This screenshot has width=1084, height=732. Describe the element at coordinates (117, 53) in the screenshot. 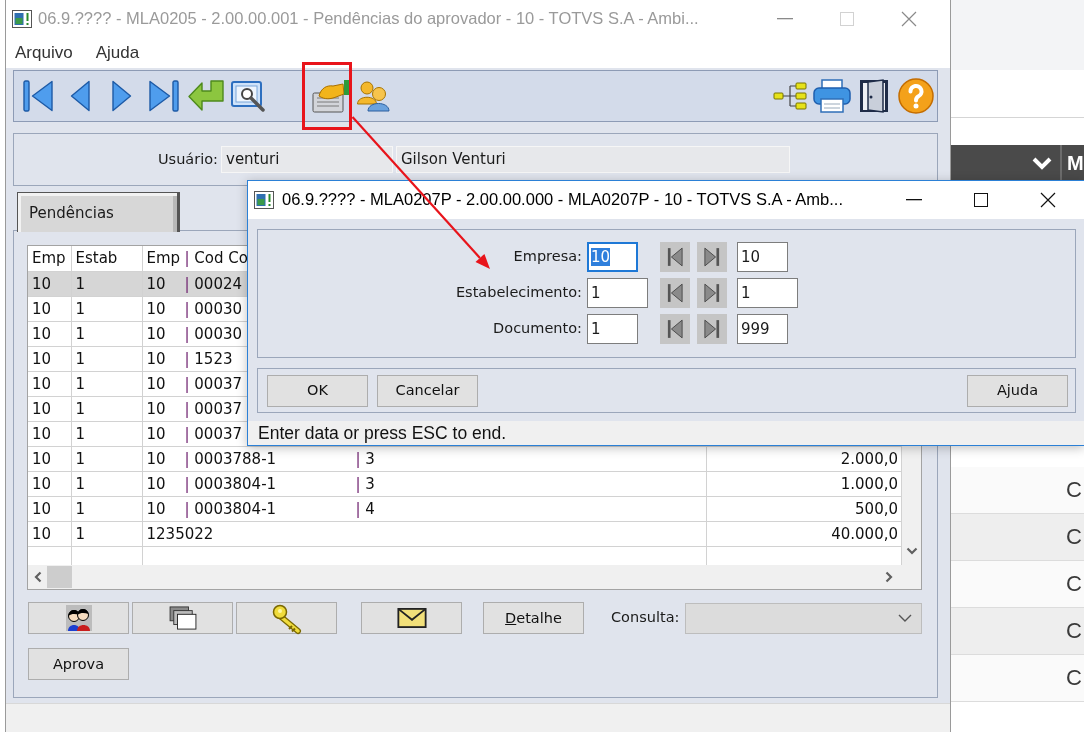

I see `menu-item: Ajuda` at that location.